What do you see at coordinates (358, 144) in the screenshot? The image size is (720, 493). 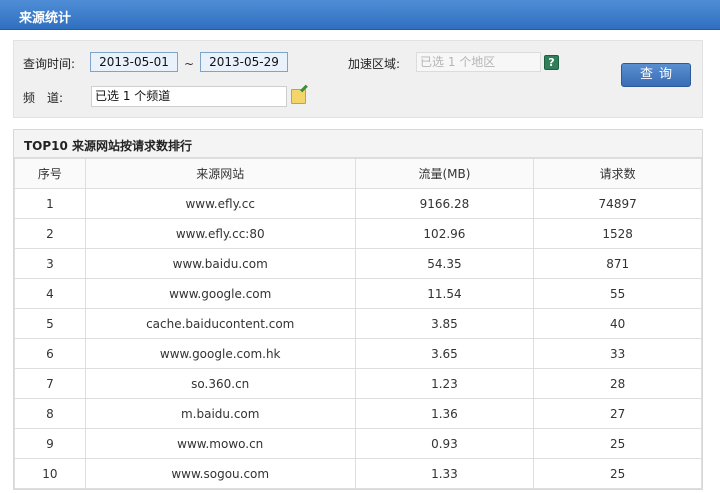 I see `ranking-title-bar: TOP10 来源网站按请求数排行` at bounding box center [358, 144].